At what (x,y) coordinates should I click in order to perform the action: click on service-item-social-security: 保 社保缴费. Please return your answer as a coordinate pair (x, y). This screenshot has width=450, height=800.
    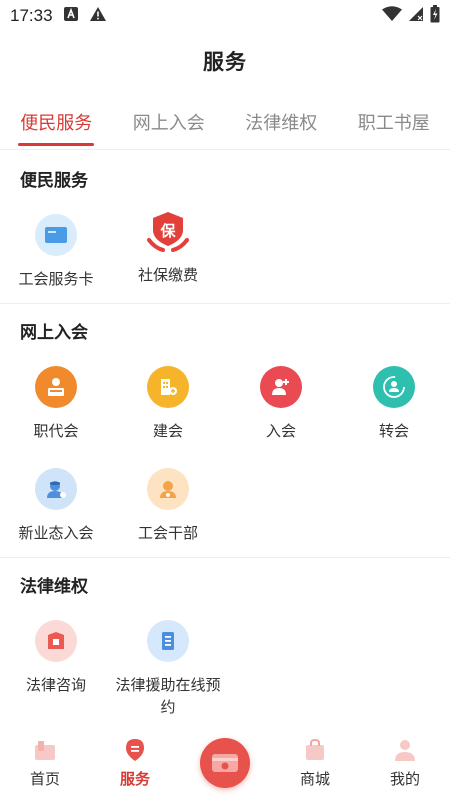
    Looking at the image, I should click on (168, 249).